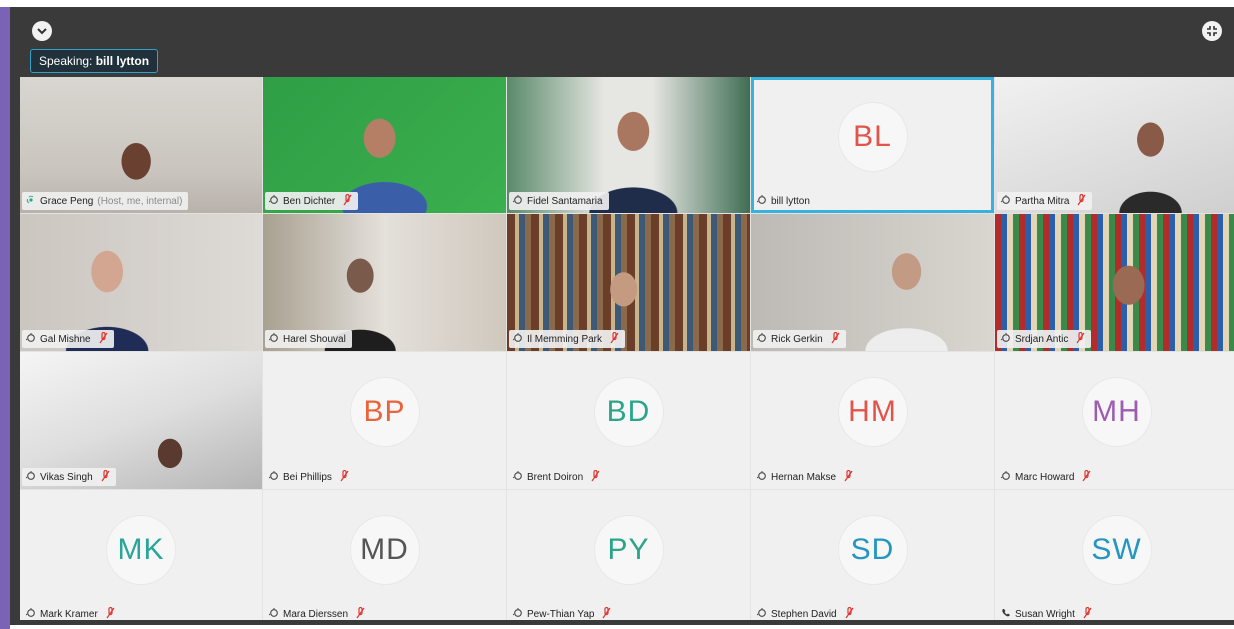 This screenshot has width=1234, height=629. I want to click on avatar: MH, so click(1116, 412).